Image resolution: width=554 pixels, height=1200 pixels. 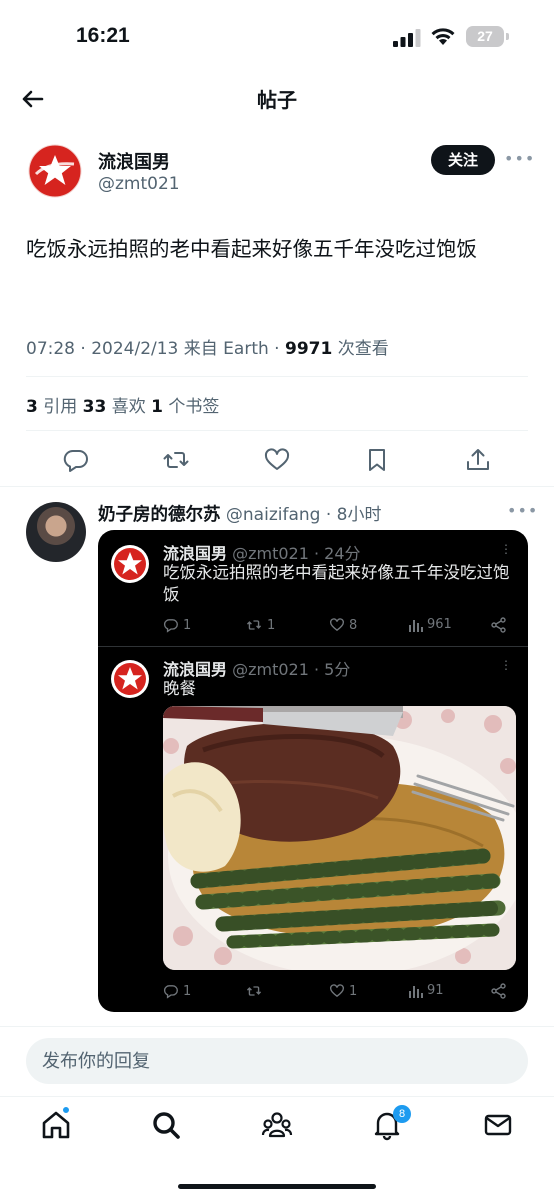 I want to click on status-time: 16:21, so click(x=103, y=35).